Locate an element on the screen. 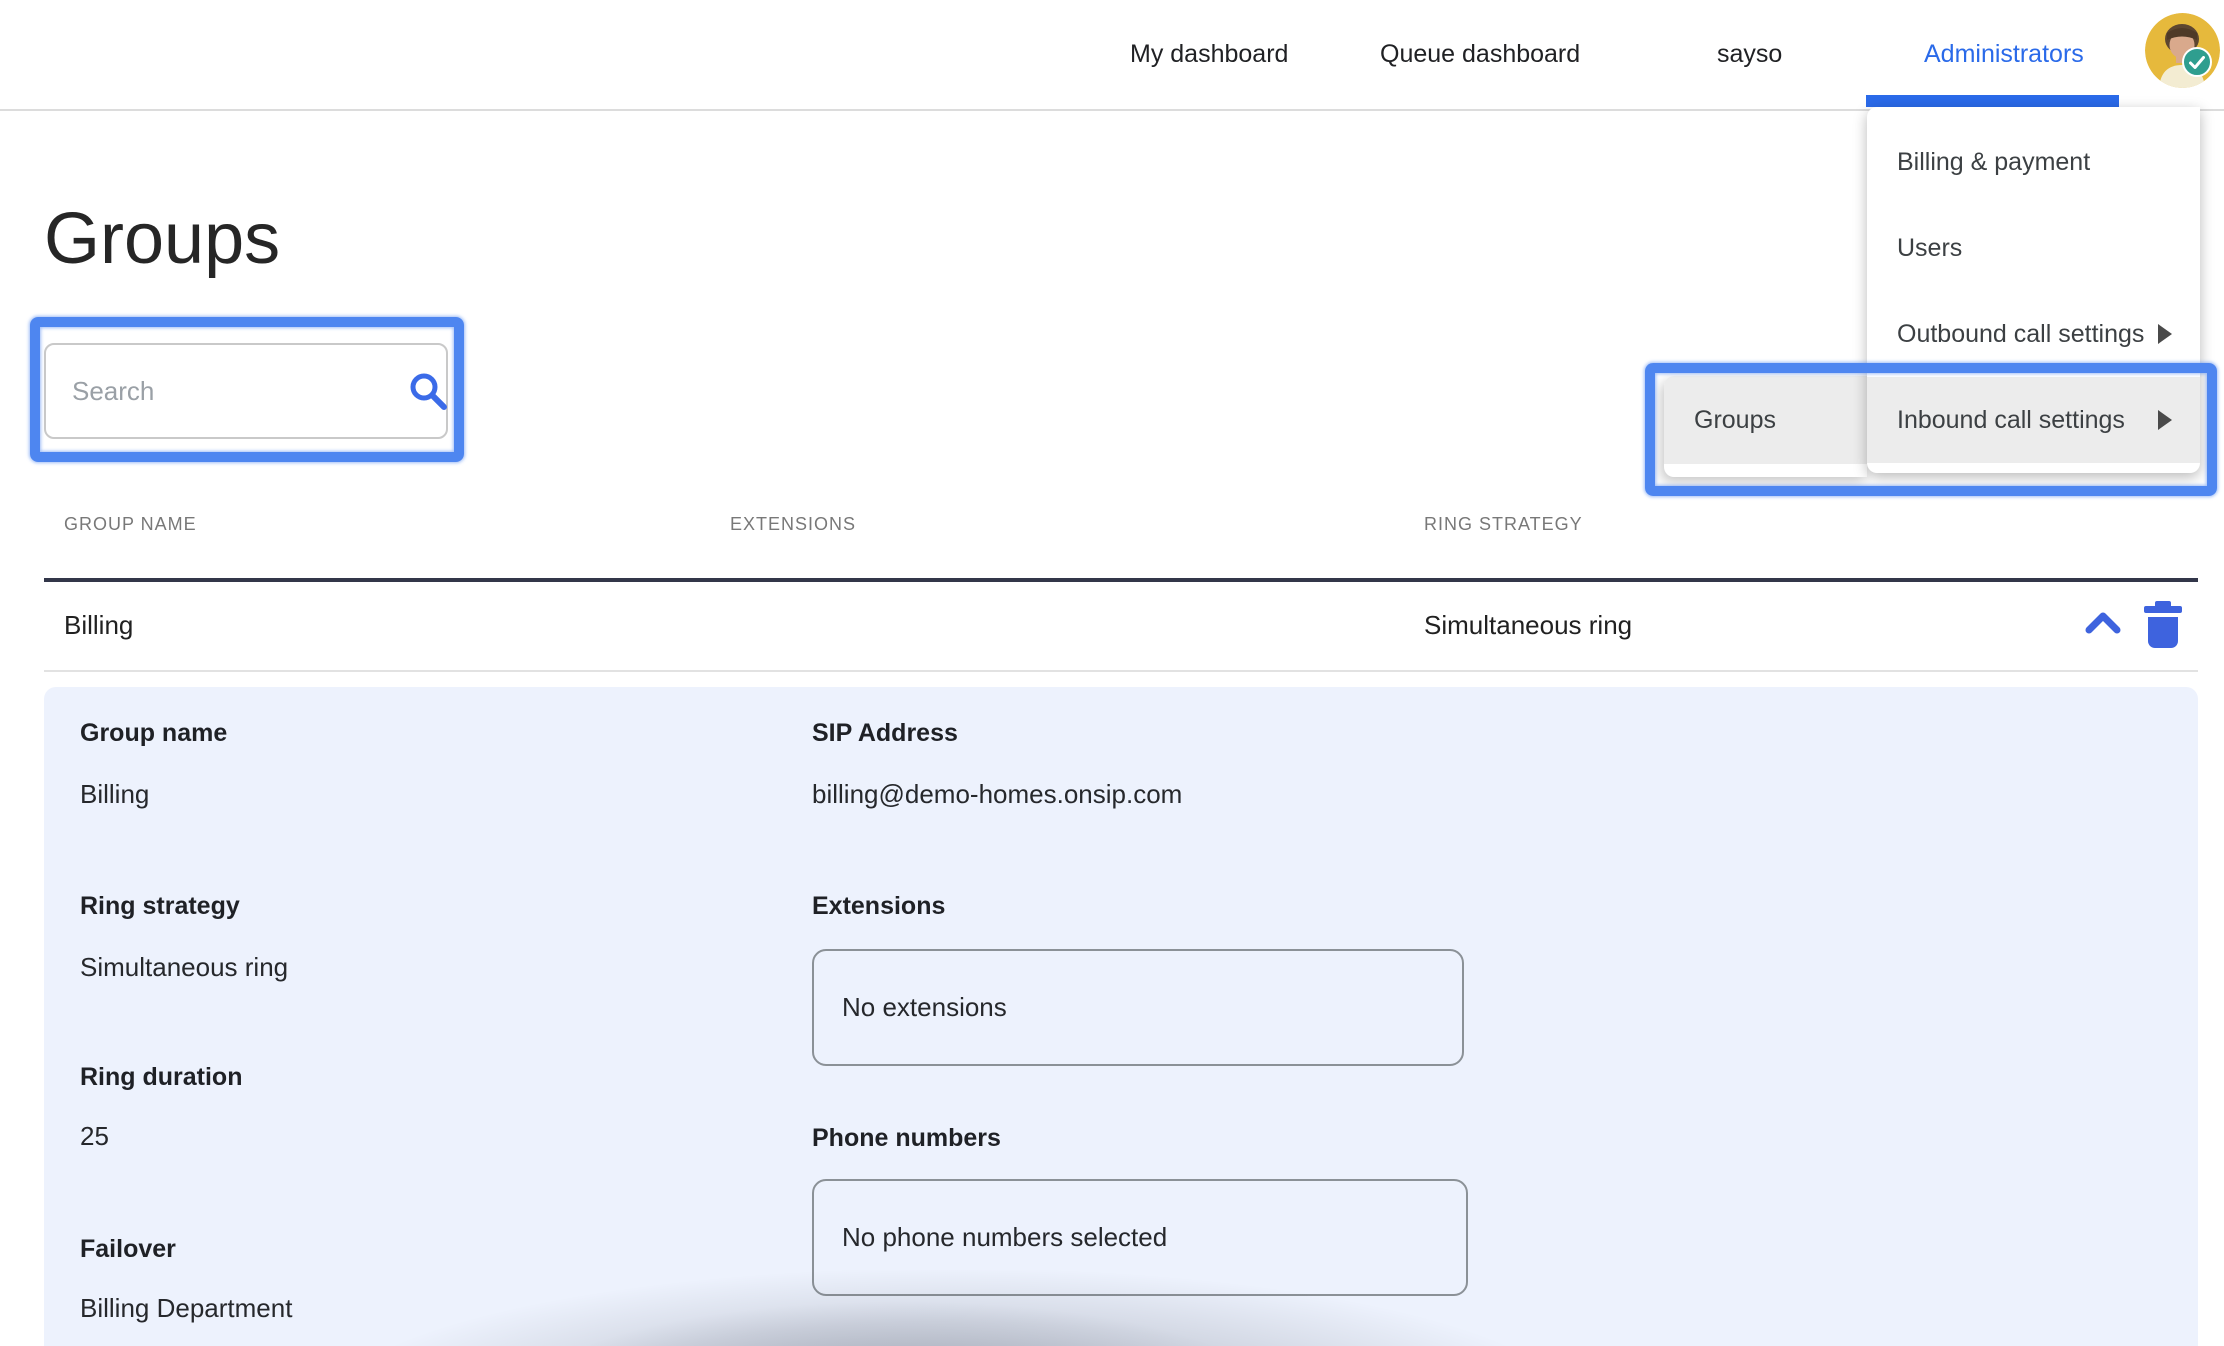 Image resolution: width=2224 pixels, height=1346 pixels. menu-item-label: Billing & payment is located at coordinates (1994, 161).